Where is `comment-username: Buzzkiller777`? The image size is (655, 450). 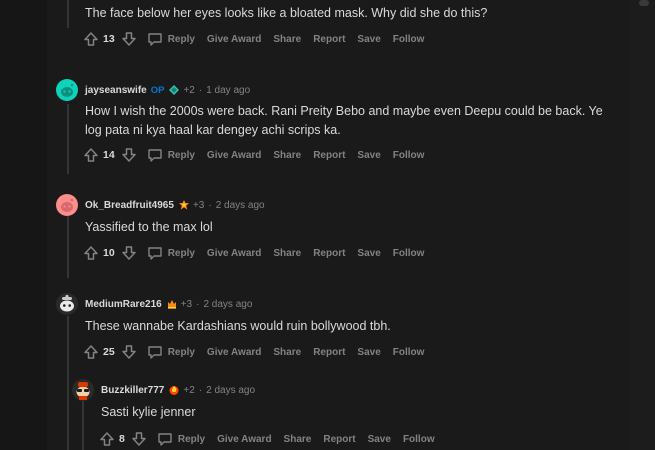
comment-username: Buzzkiller777 is located at coordinates (132, 390).